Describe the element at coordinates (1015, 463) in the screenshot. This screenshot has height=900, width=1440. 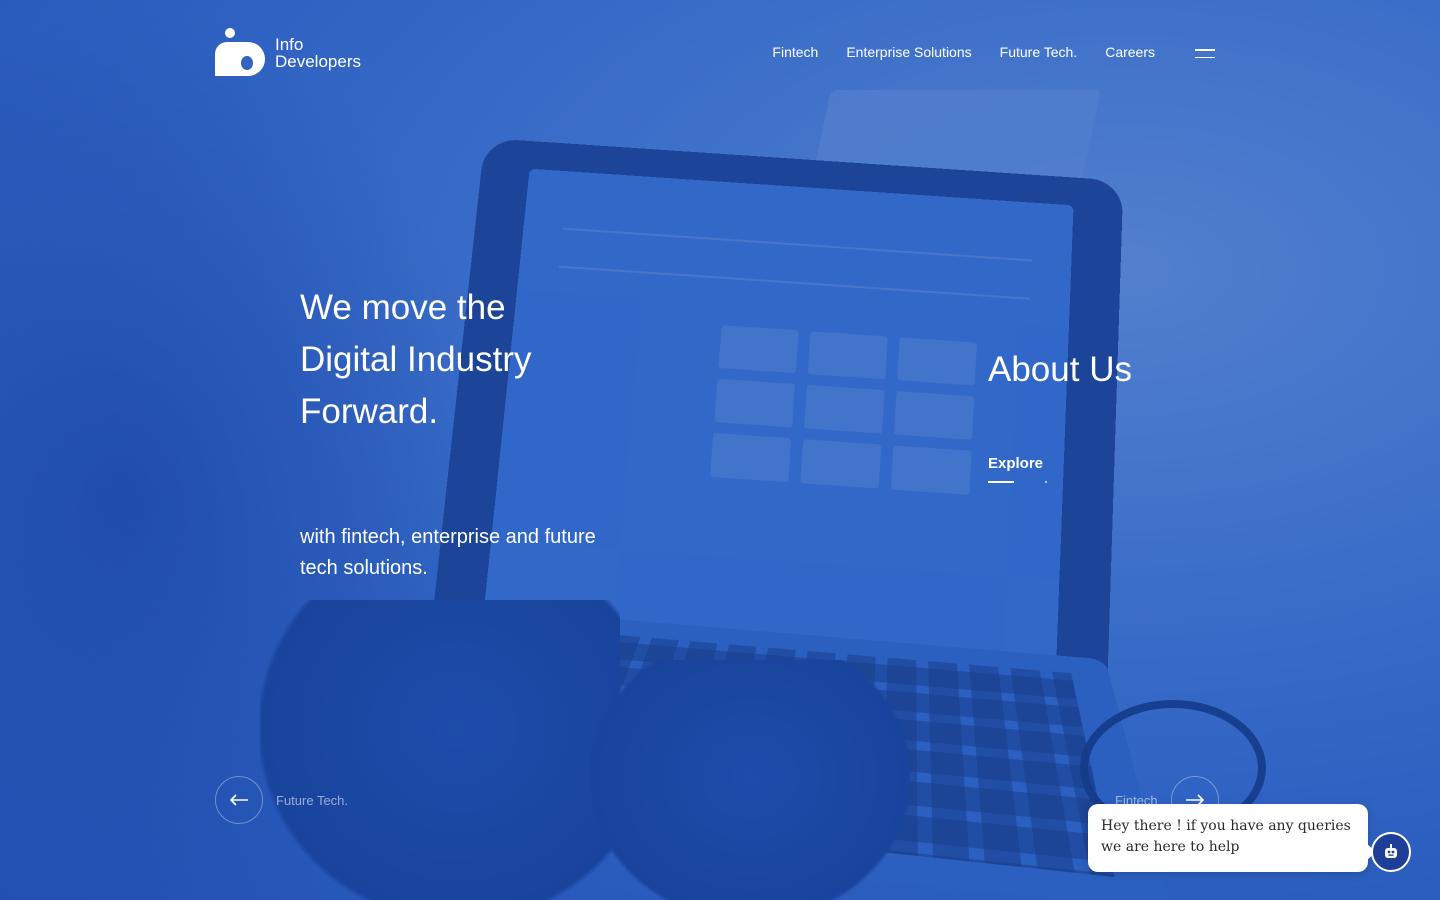
I see `explore-link: Explore` at that location.